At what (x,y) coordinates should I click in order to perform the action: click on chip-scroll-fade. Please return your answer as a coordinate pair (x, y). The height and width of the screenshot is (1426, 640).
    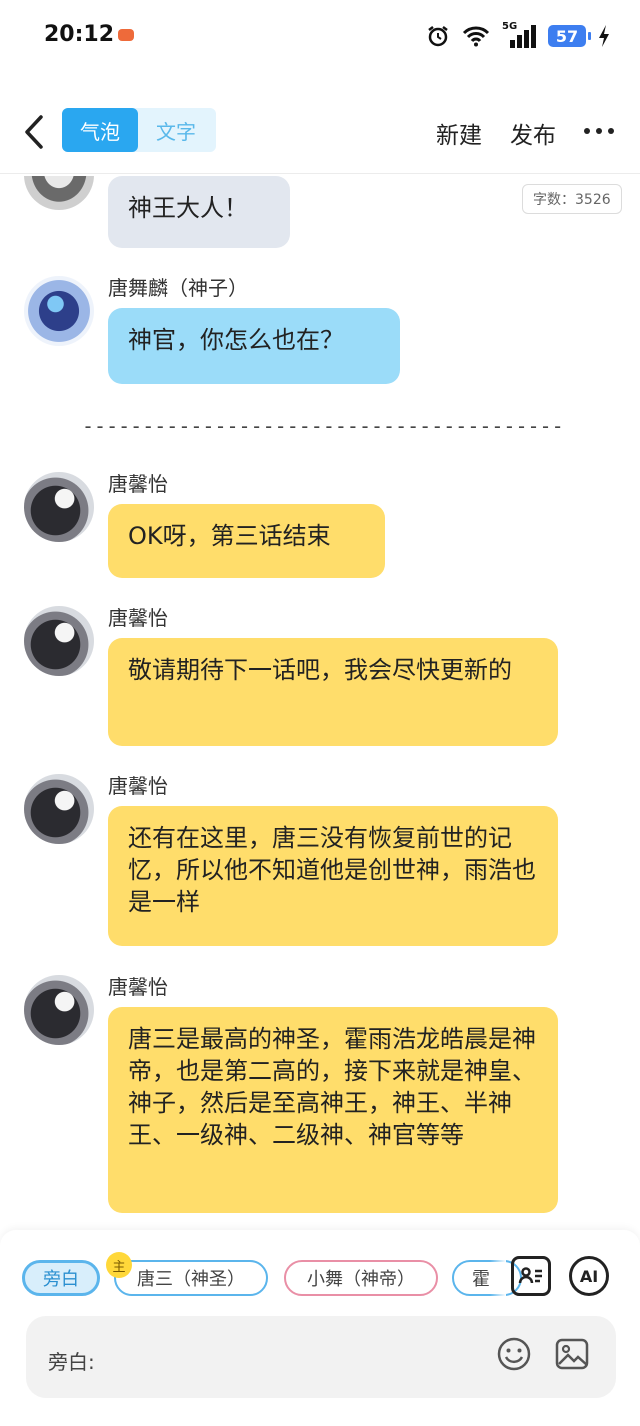
    Looking at the image, I should click on (498, 1278).